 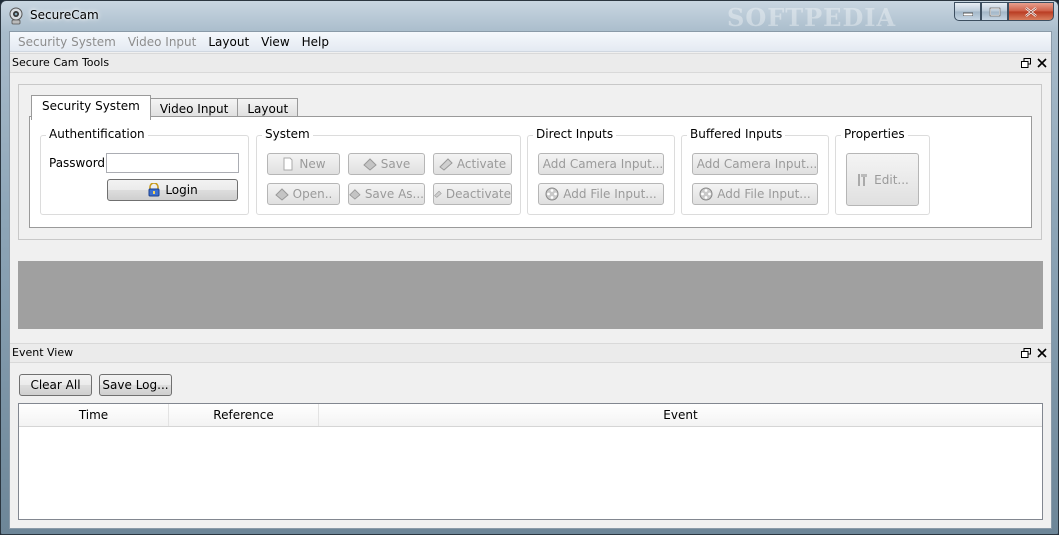 I want to click on menu-security-system: Security System, so click(x=69, y=41).